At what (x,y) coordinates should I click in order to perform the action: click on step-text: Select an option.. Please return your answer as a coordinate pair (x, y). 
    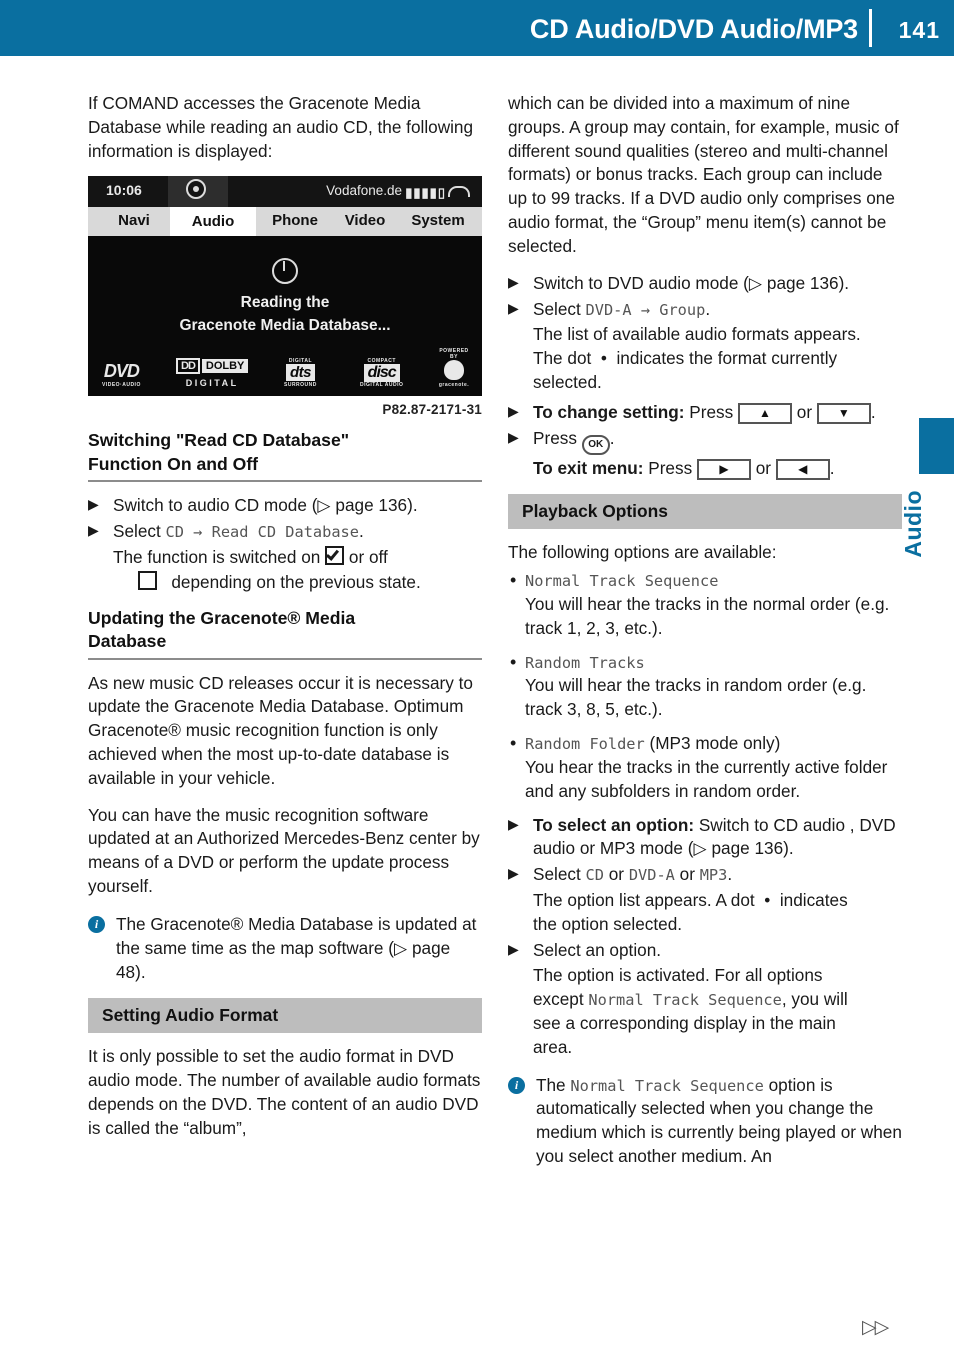
    Looking at the image, I should click on (597, 949).